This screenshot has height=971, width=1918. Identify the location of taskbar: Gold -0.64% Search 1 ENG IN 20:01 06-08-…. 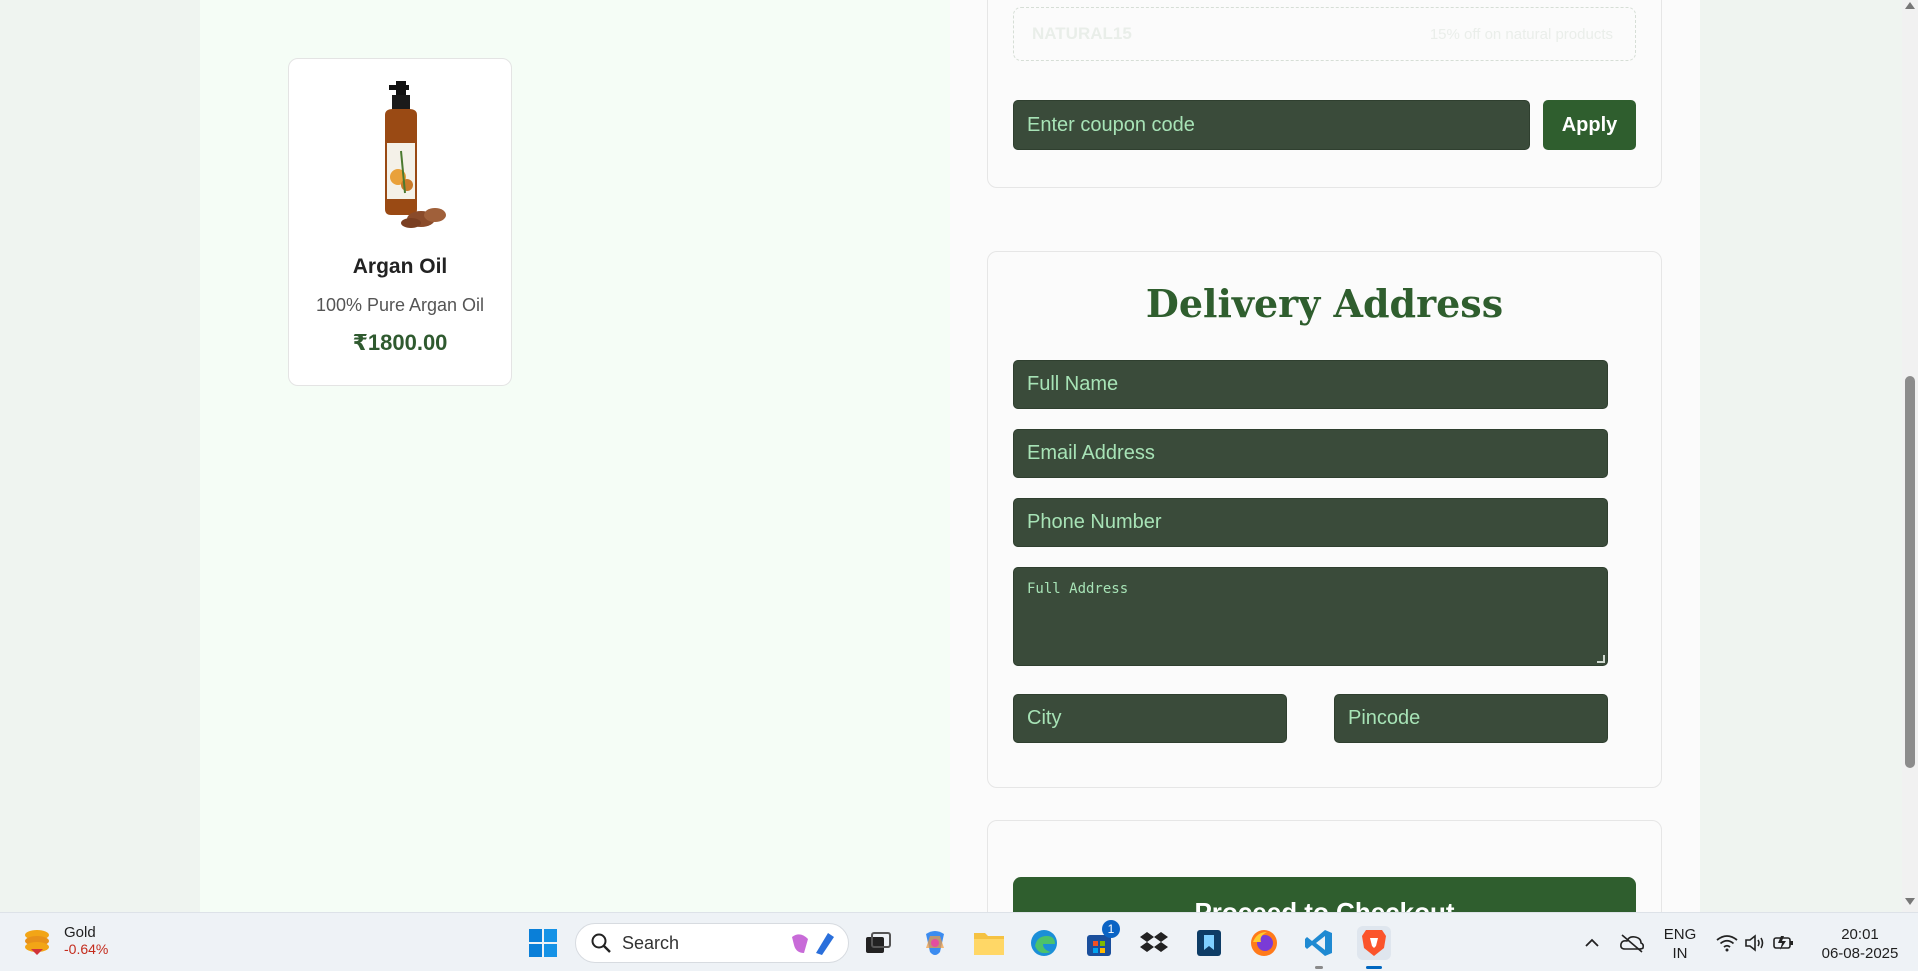
(959, 941).